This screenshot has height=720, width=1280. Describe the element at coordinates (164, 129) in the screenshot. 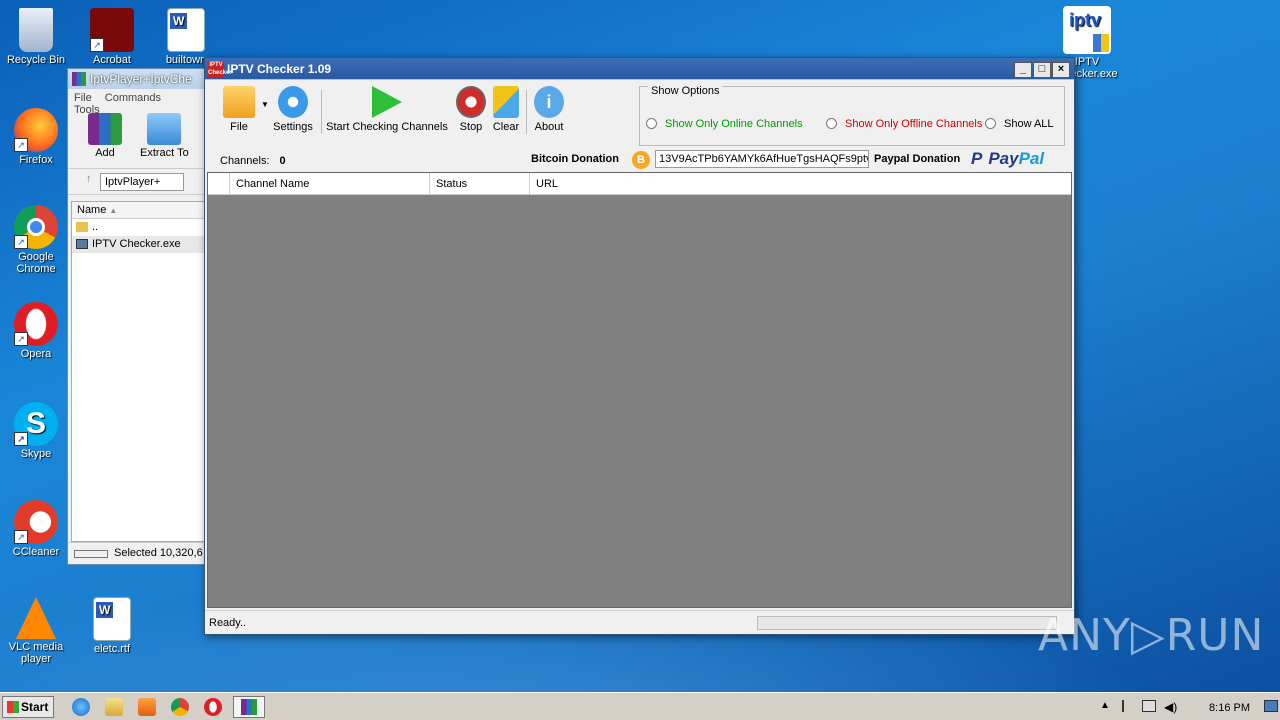

I see `extract-folder-icon` at that location.